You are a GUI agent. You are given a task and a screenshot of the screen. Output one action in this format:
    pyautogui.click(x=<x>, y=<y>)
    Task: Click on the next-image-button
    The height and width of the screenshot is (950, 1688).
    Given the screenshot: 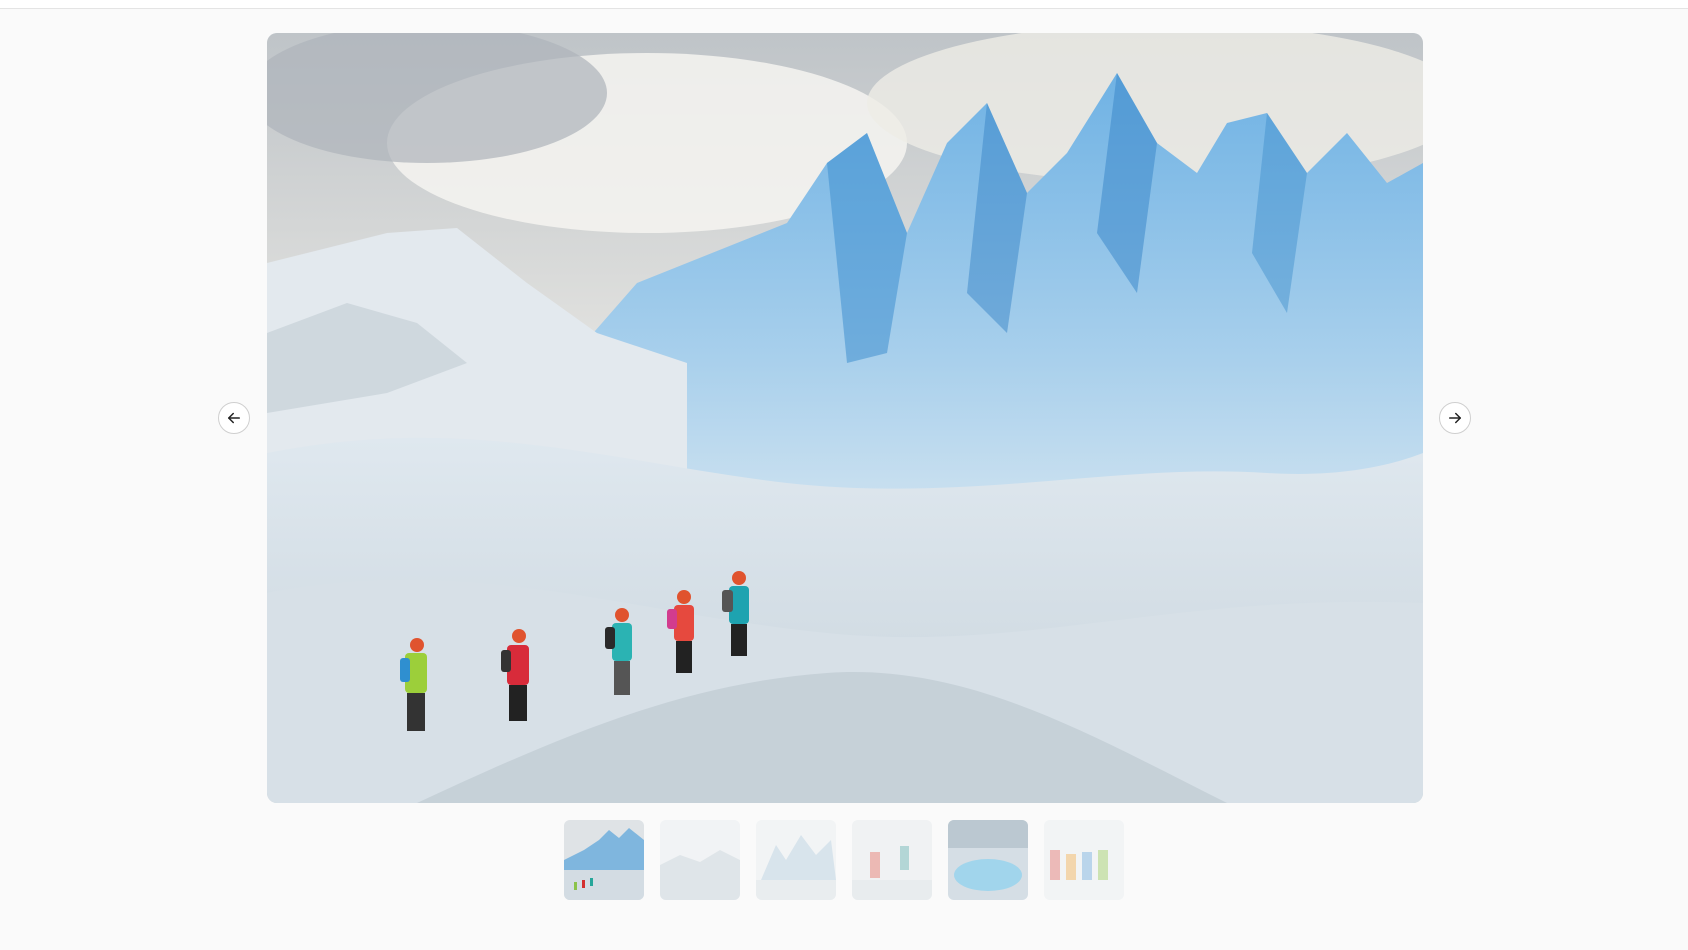 What is the action you would take?
    pyautogui.click(x=1455, y=418)
    